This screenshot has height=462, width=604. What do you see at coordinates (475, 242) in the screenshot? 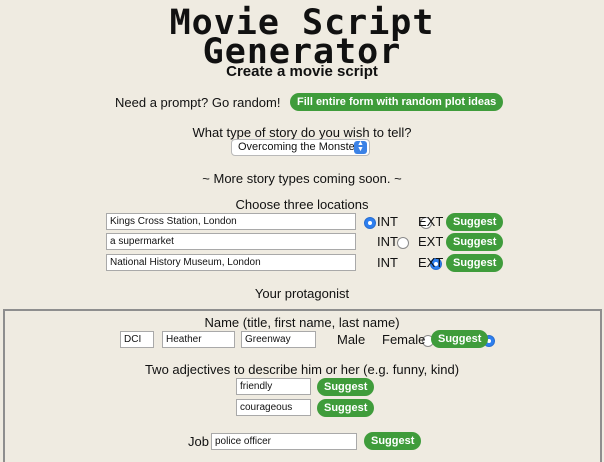
I see `location-2-suggest-button: Suggest` at bounding box center [475, 242].